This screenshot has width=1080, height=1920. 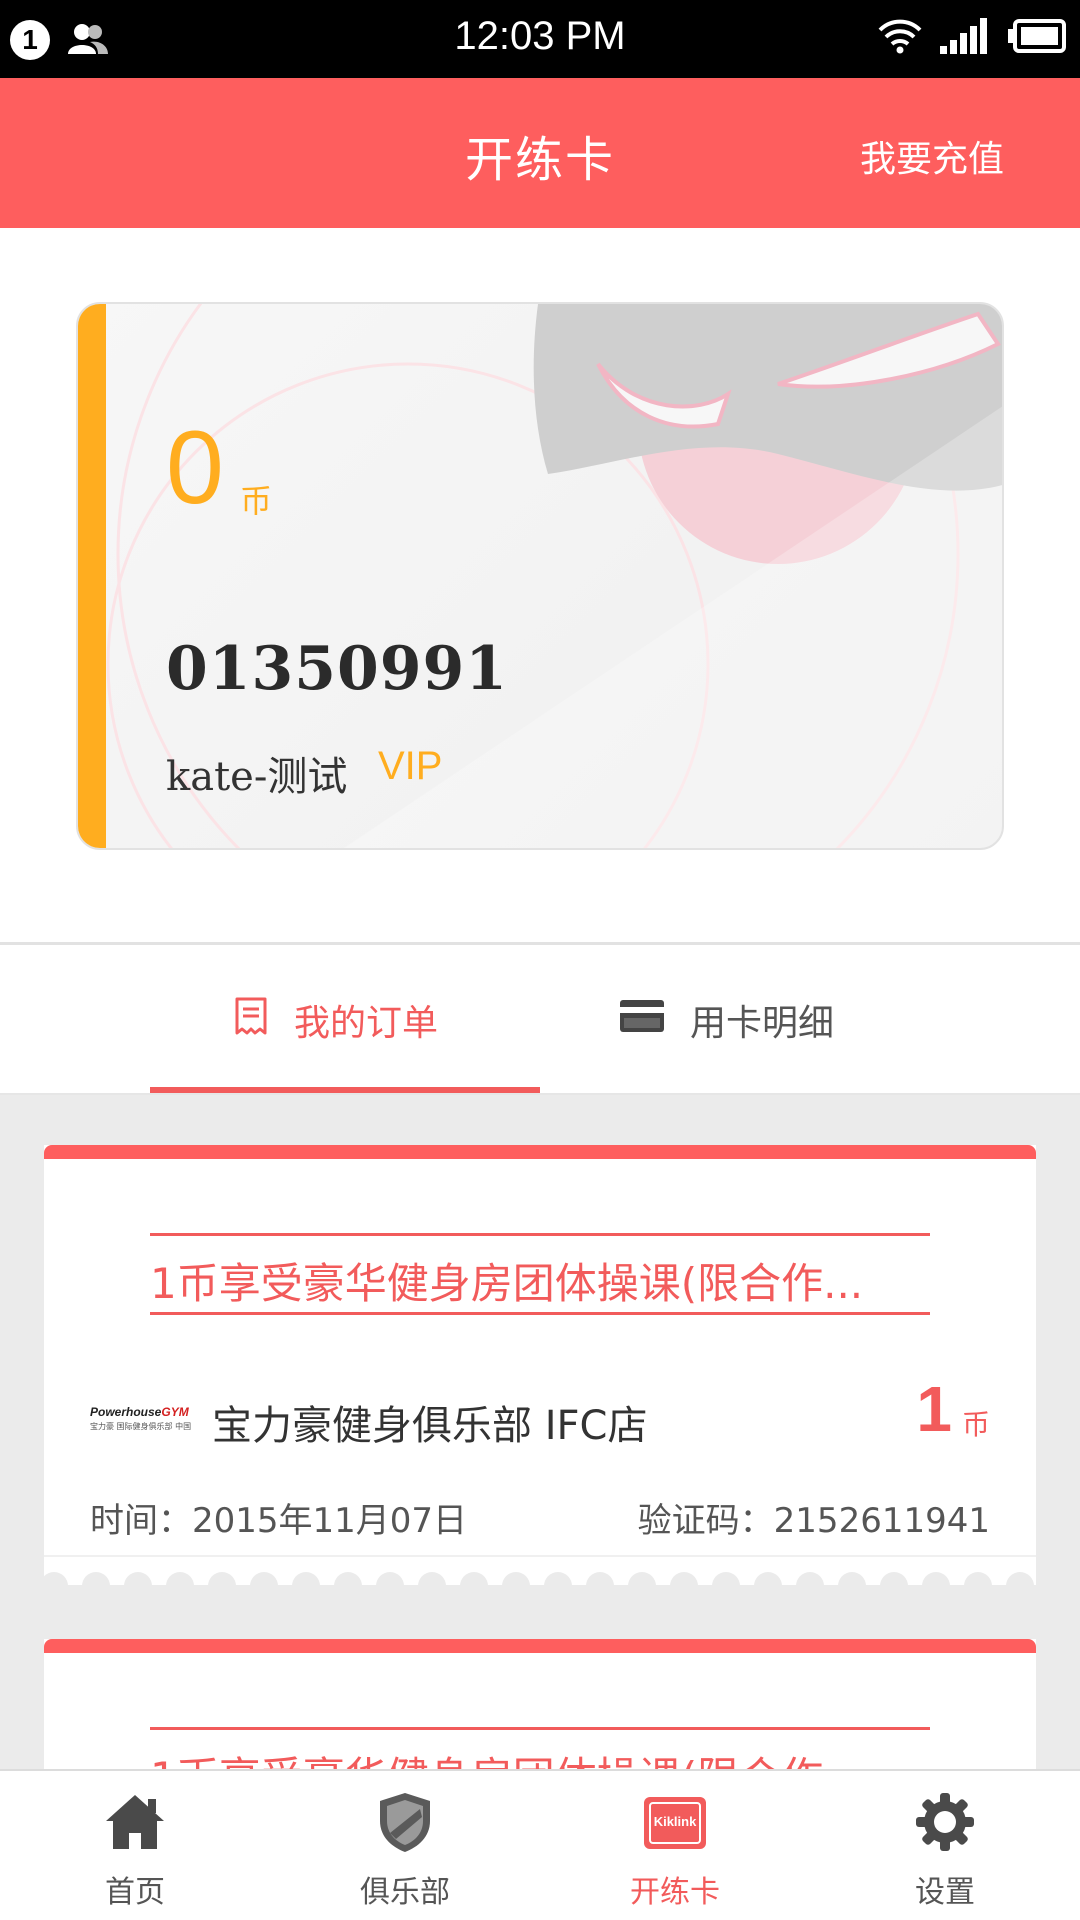 I want to click on tab-my-orders: 我的订单, so click(x=336, y=1020).